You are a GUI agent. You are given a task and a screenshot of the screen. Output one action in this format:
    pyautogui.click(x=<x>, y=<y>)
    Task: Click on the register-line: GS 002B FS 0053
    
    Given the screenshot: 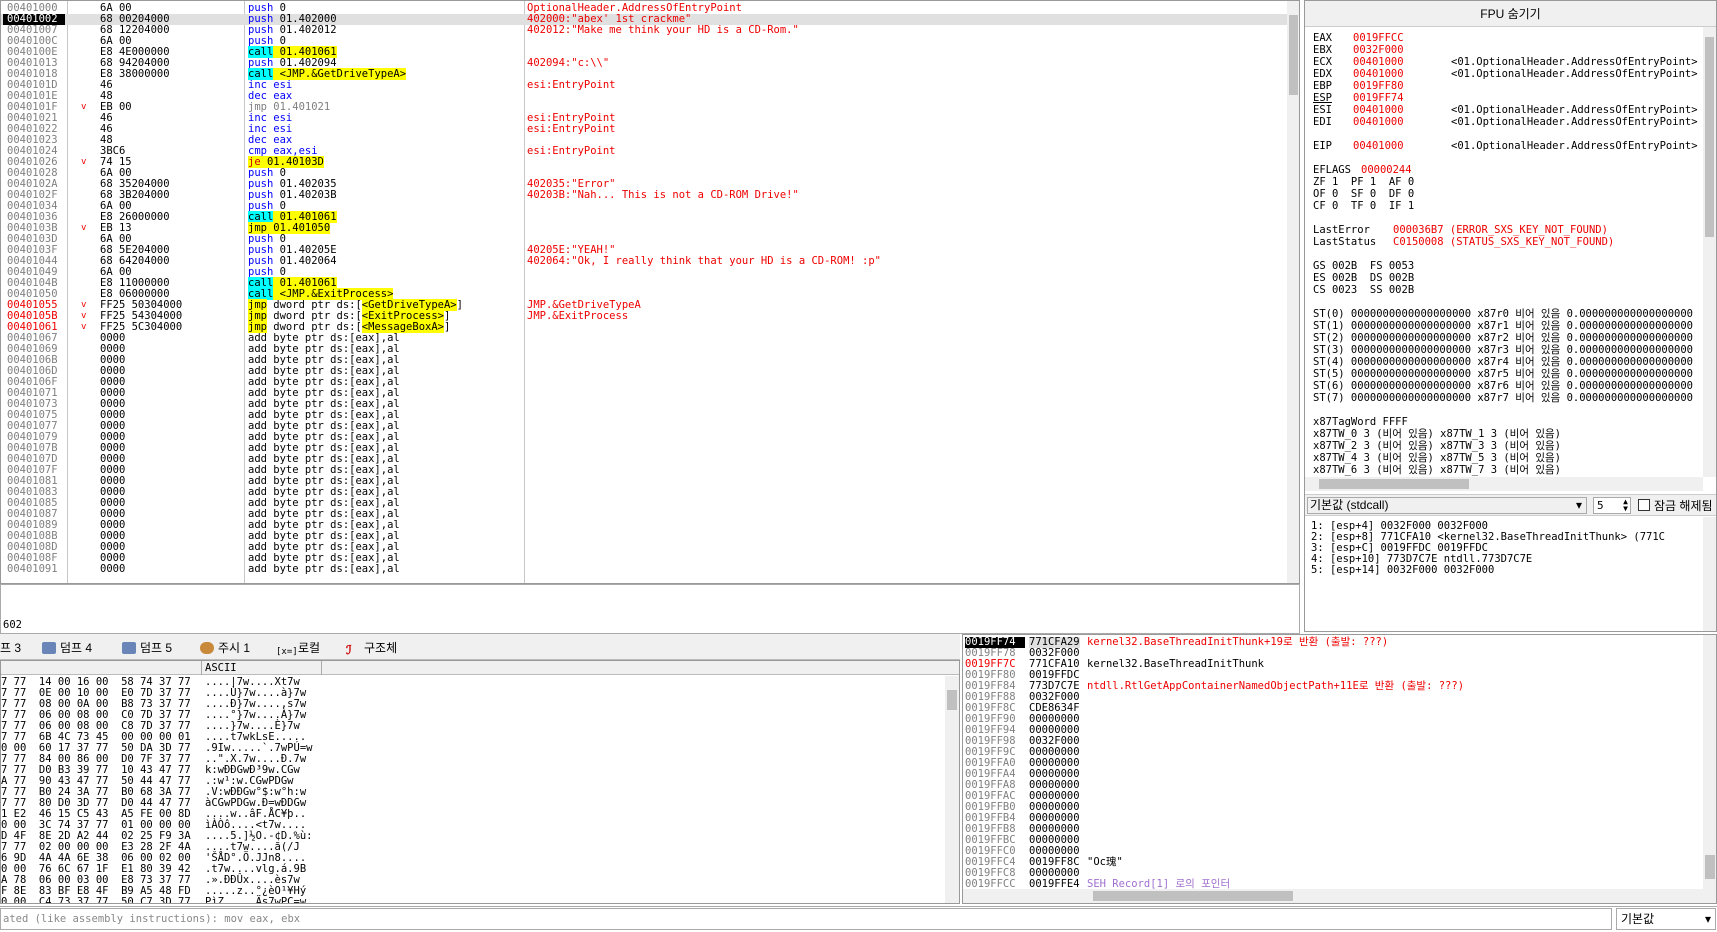 What is the action you would take?
    pyautogui.click(x=1363, y=266)
    